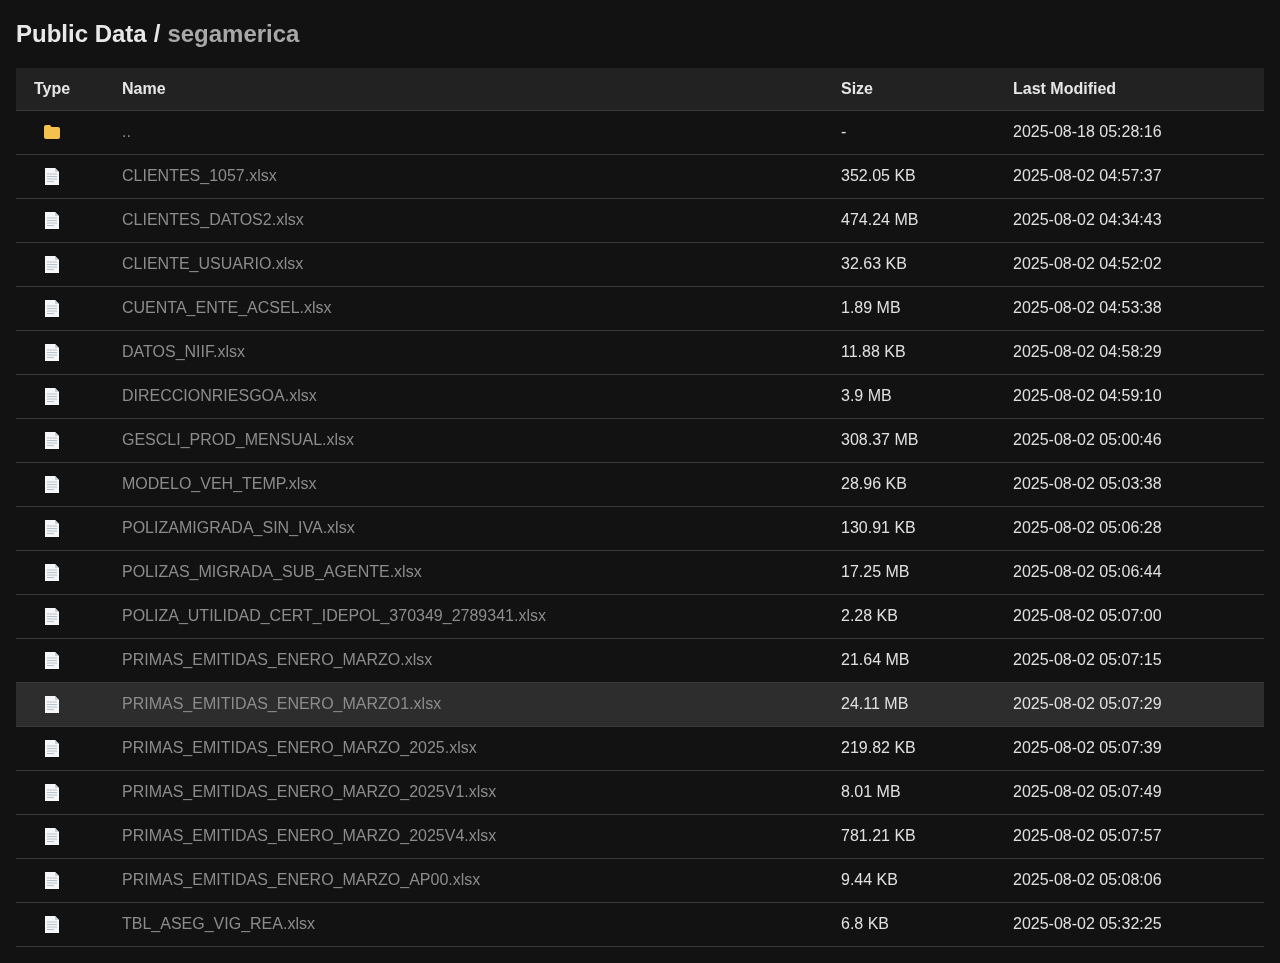 Image resolution: width=1280 pixels, height=963 pixels. I want to click on file-link: PRIMAS_EMITIDAS_ENERO_MARZO_2025.xlsx, so click(299, 747).